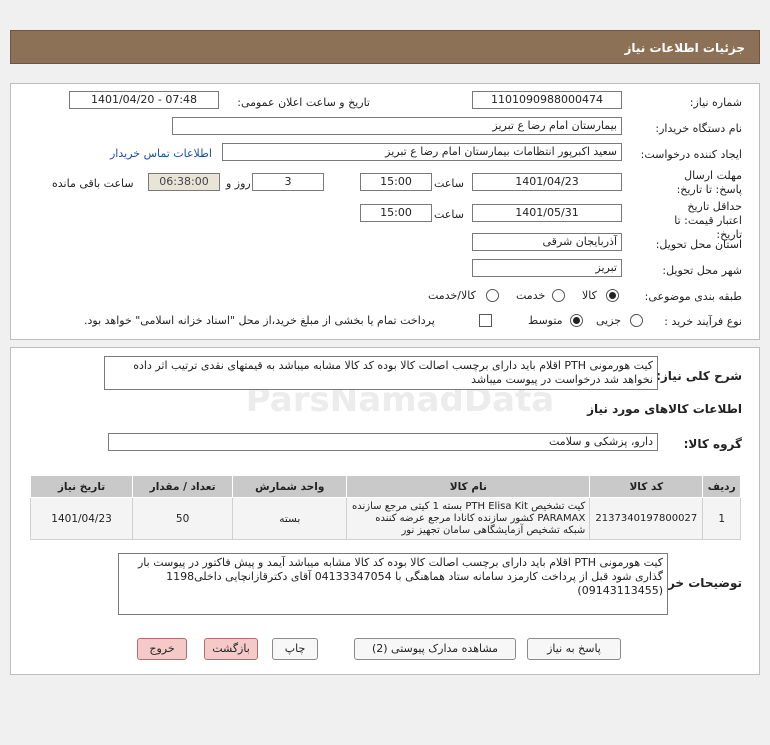 Image resolution: width=770 pixels, height=745 pixels. What do you see at coordinates (290, 518) in the screenshot?
I see `item-unit: بسته` at bounding box center [290, 518].